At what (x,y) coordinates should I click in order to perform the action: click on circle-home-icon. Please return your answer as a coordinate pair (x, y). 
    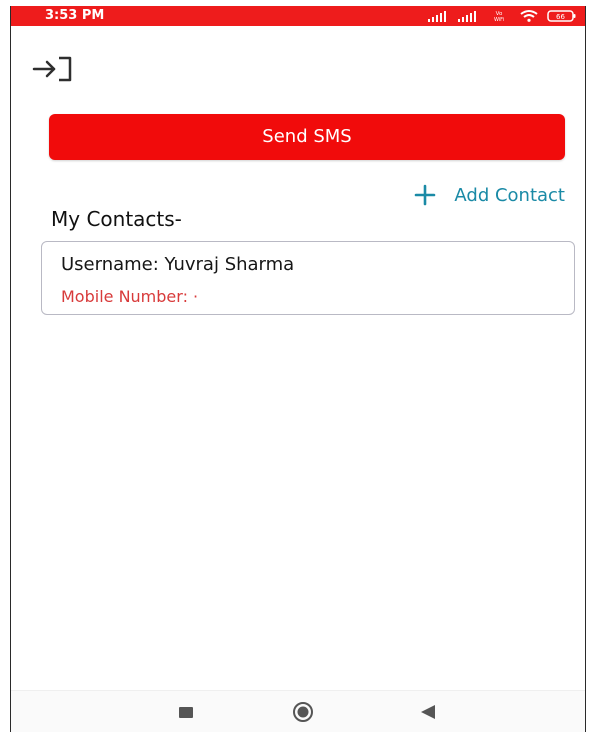
    Looking at the image, I should click on (303, 712).